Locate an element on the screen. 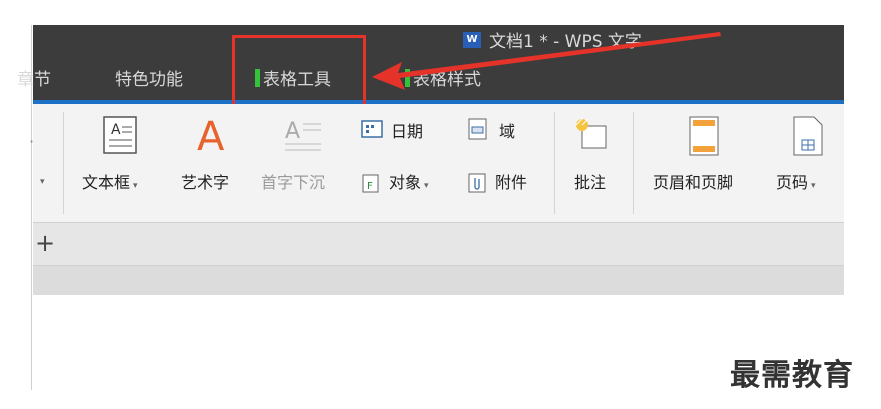 Image resolution: width=881 pixels, height=409 pixels. date-label: 日期 is located at coordinates (407, 131).